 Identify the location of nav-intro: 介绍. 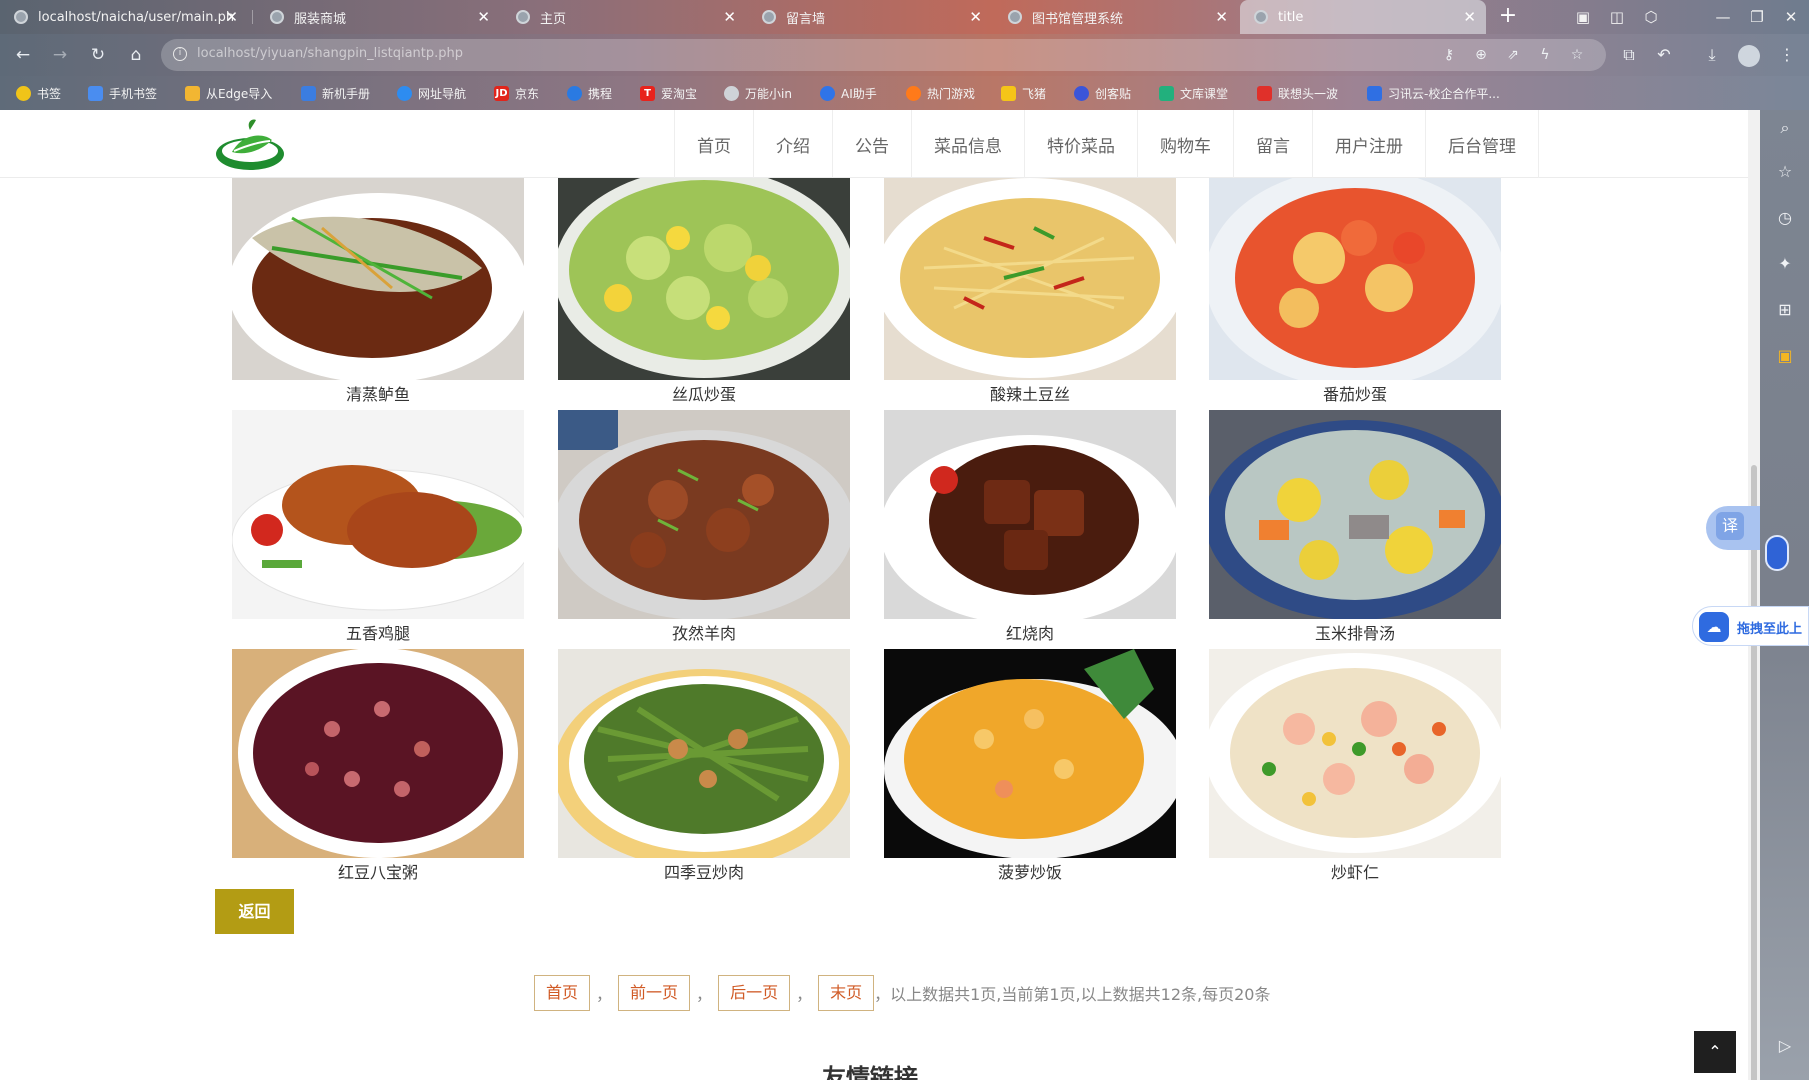
(792, 144).